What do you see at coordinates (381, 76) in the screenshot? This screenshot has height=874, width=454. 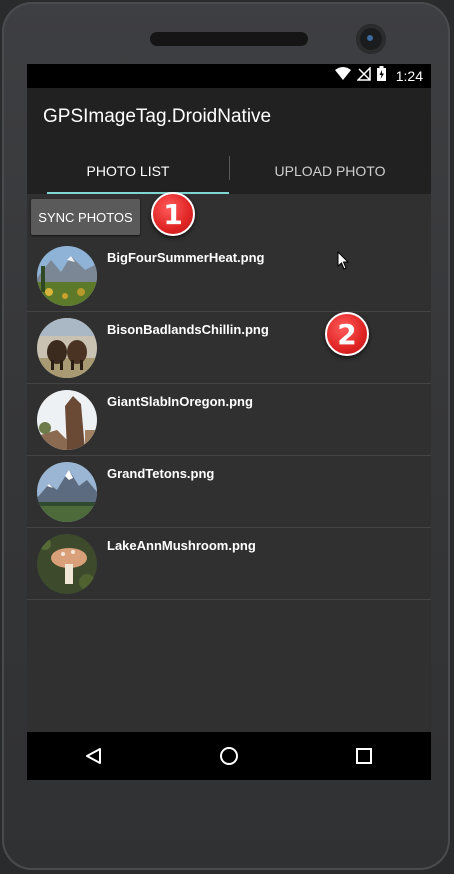 I see `battery-icon` at bounding box center [381, 76].